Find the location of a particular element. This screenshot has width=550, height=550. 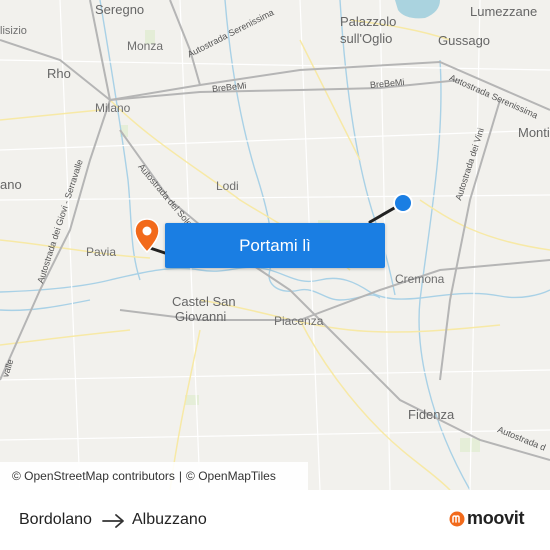

place-label-monza: Monza is located at coordinates (145, 46).